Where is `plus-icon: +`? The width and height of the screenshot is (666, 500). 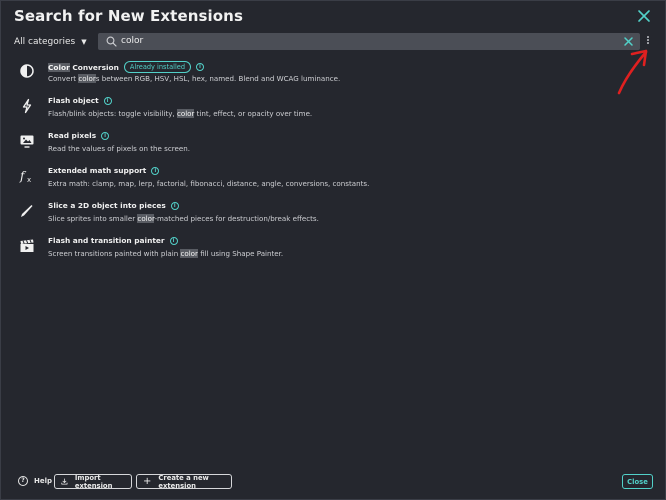
plus-icon: + is located at coordinates (147, 481).